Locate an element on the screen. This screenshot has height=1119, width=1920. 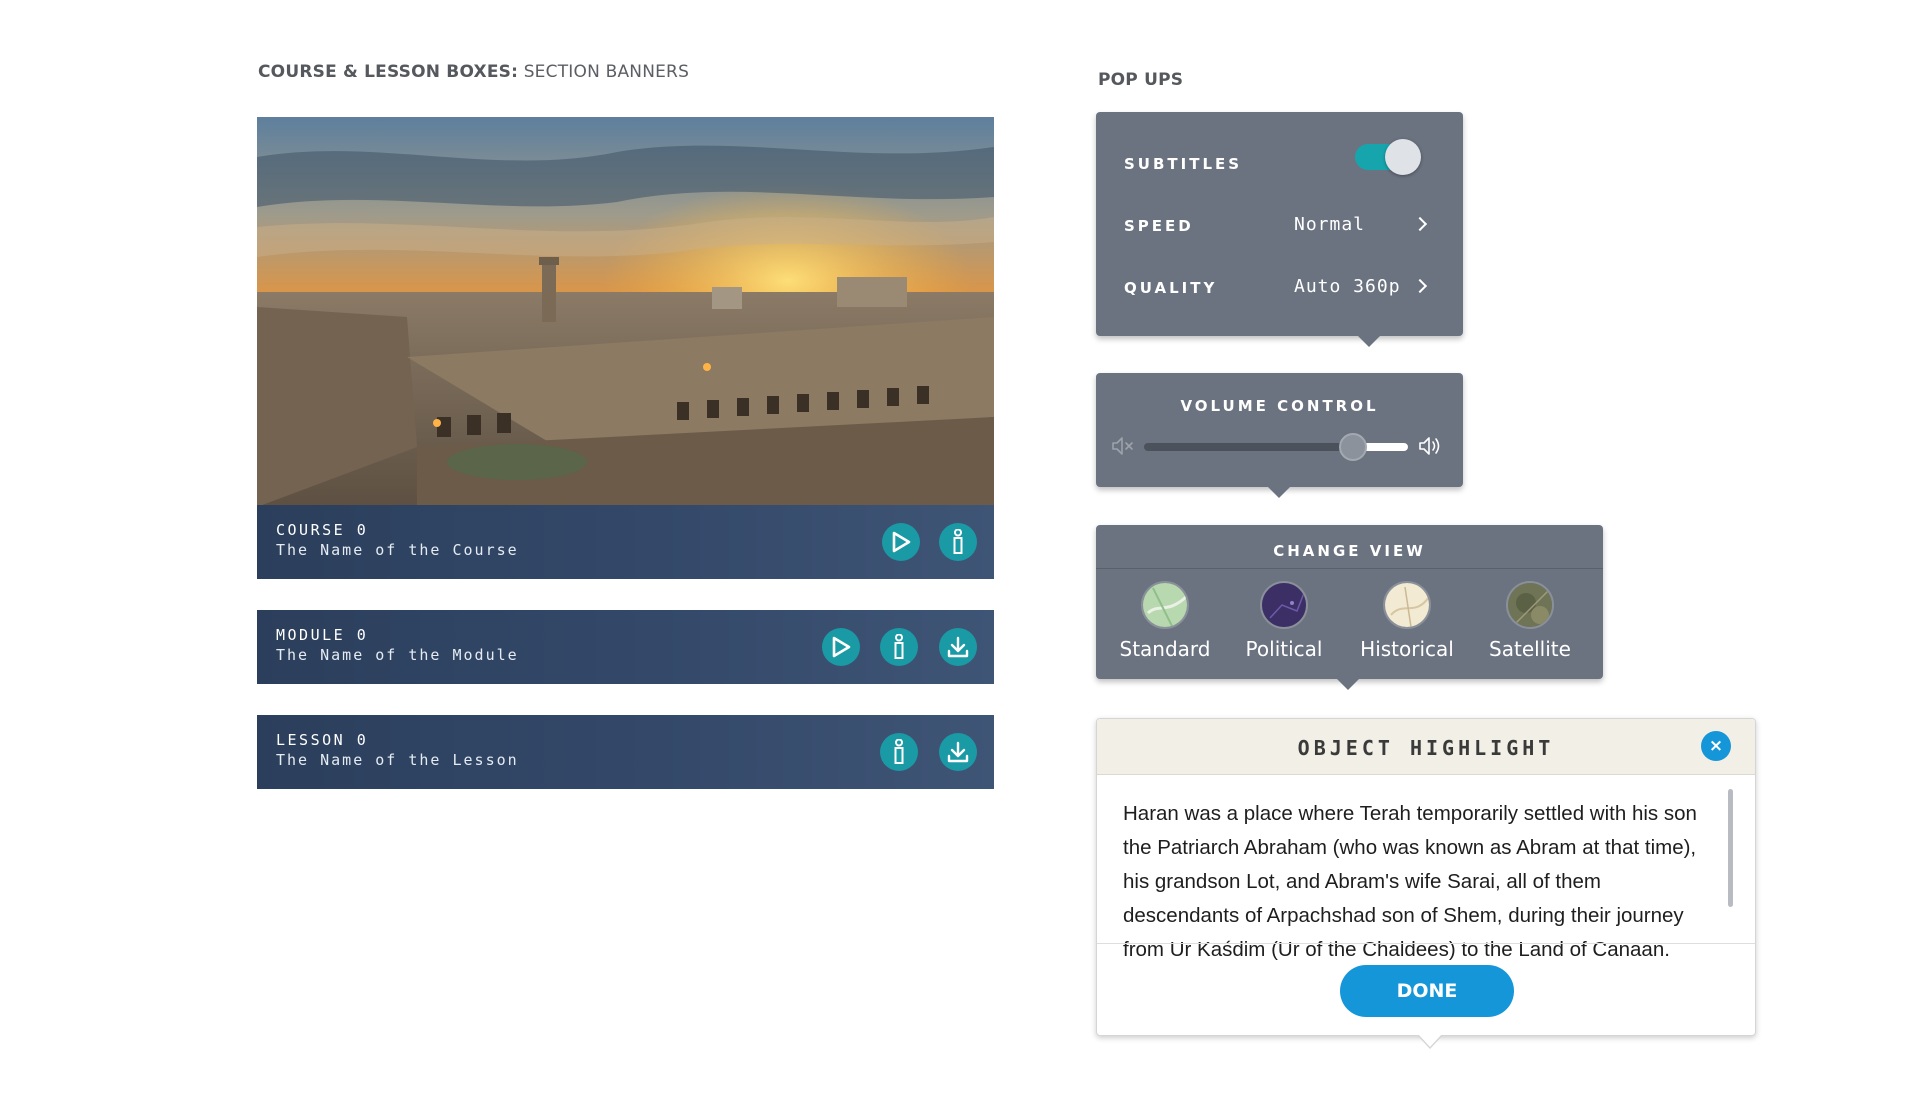
object-highlight-title: OBJECT HIGHLIGHT is located at coordinates (1426, 748).